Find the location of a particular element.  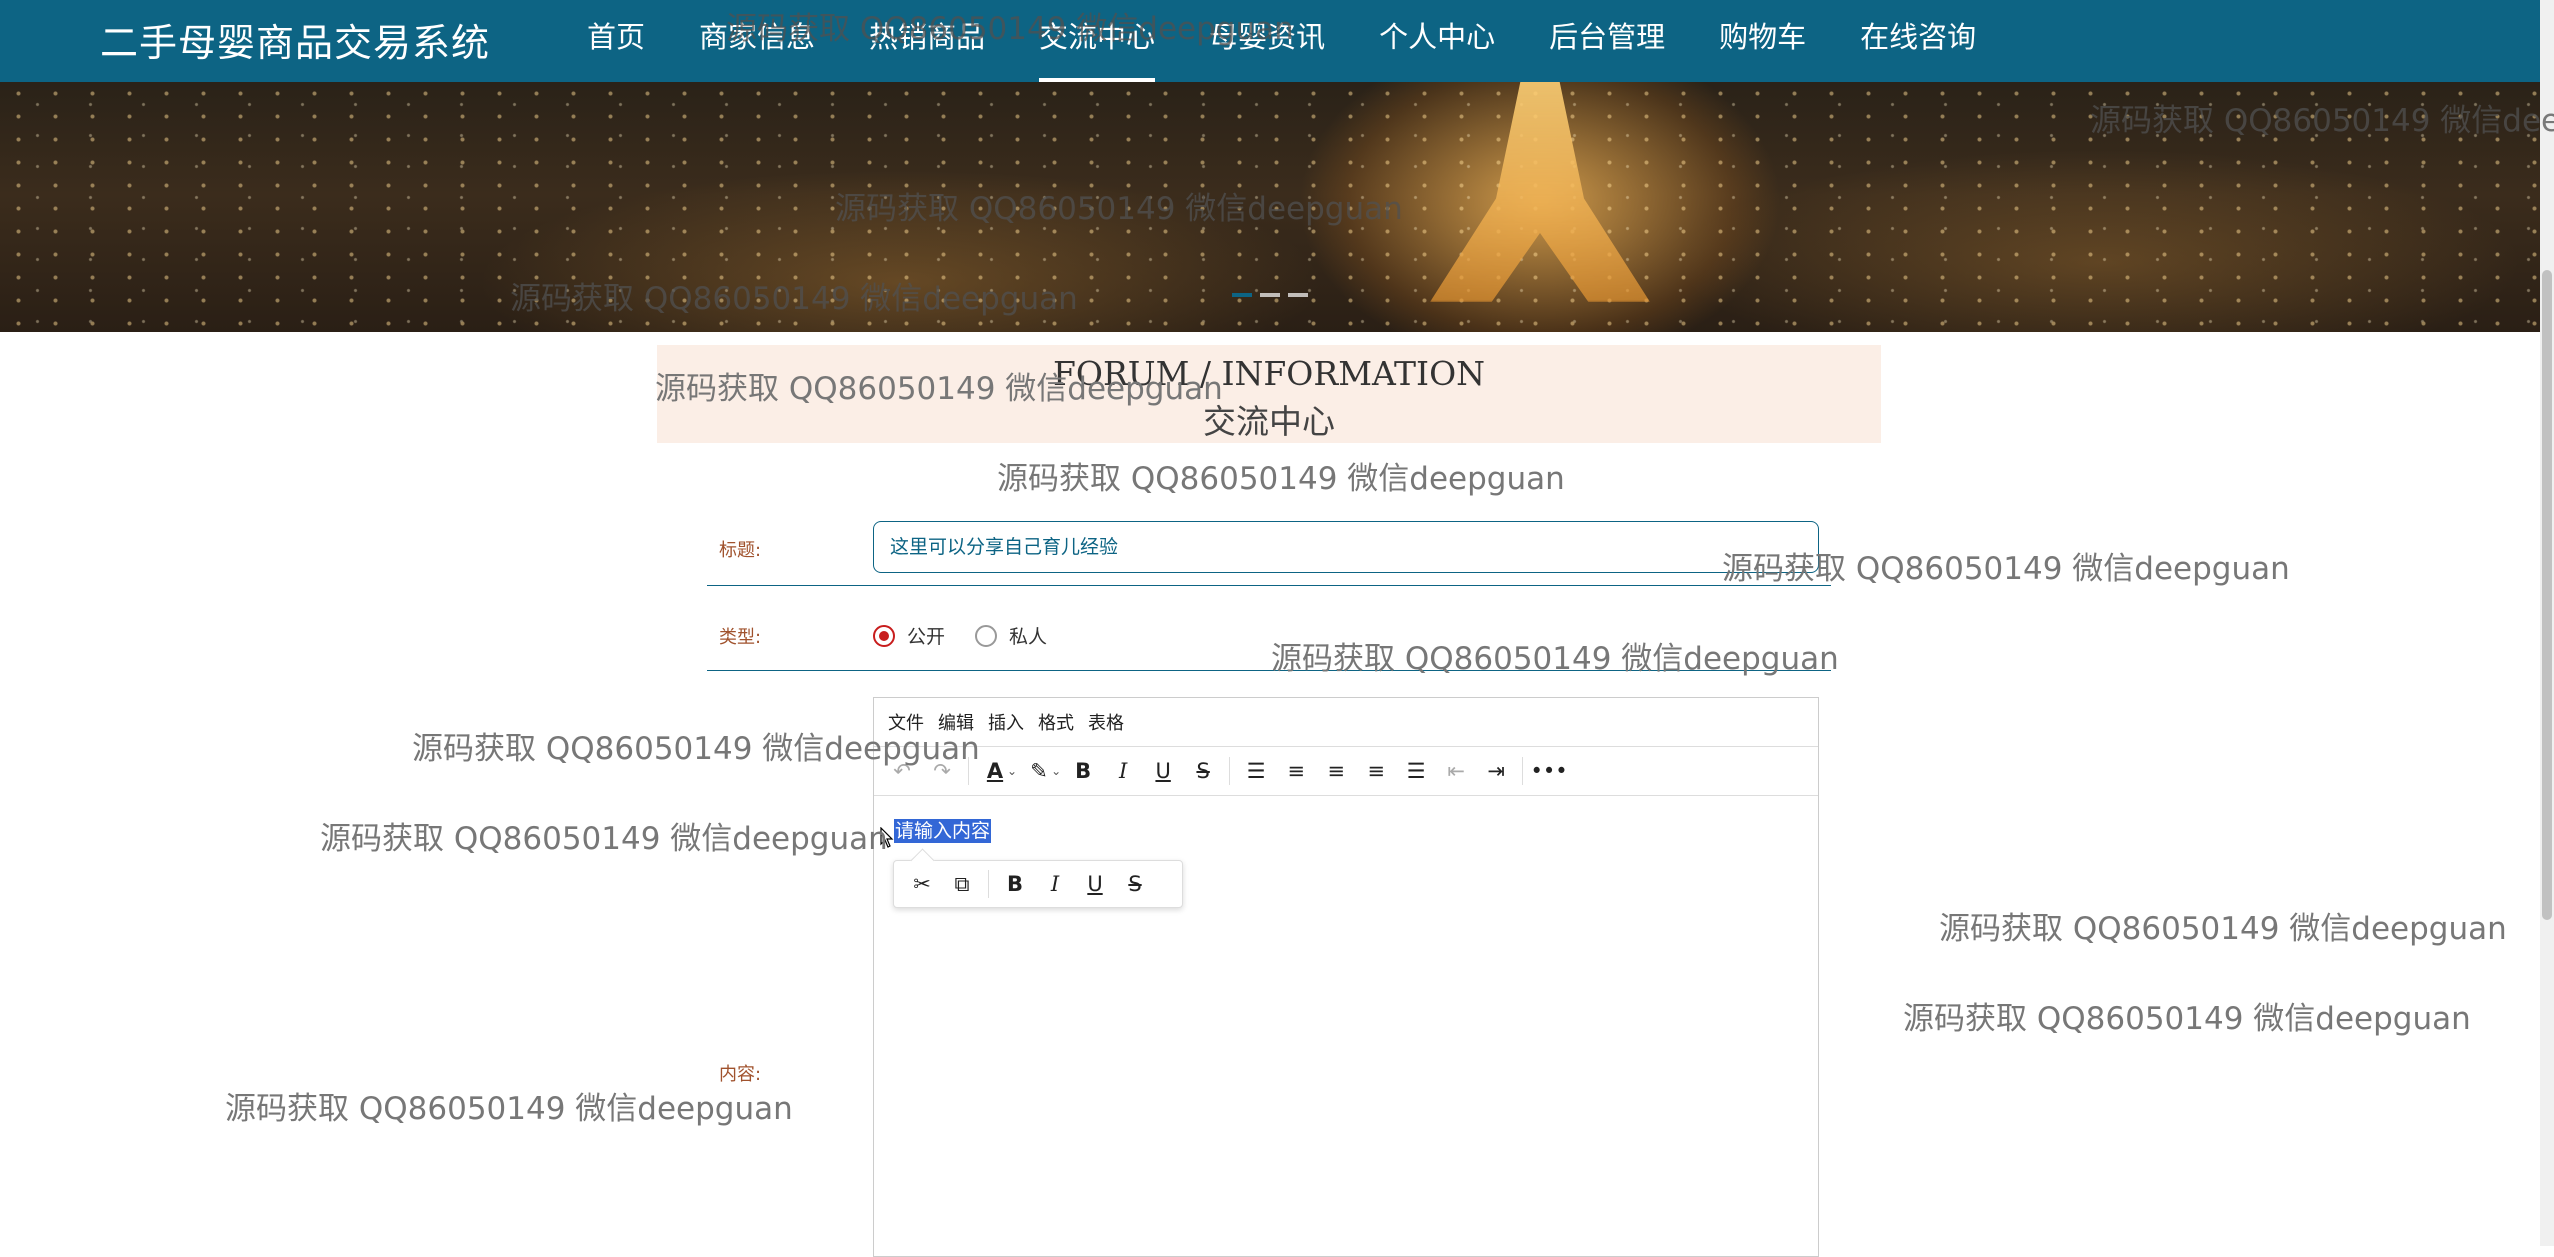

align-justify-icon: ☰ is located at coordinates (1416, 771).